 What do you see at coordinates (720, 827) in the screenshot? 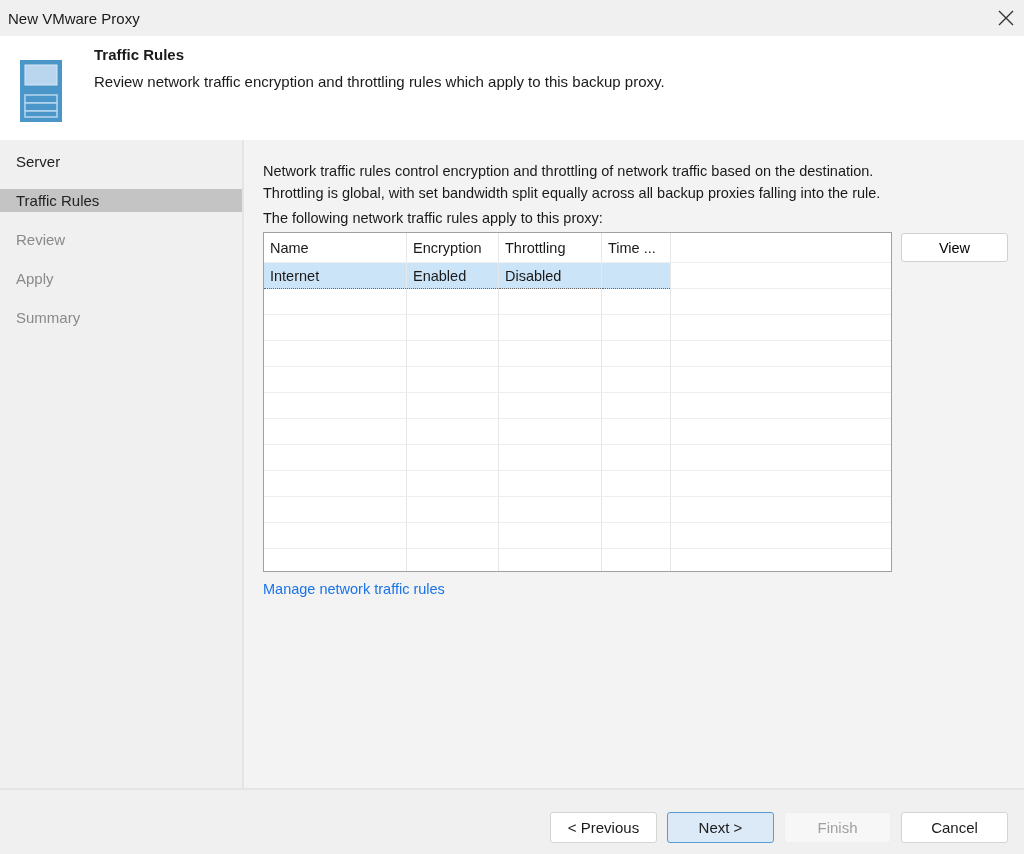
I see `wizard-button: Next >` at bounding box center [720, 827].